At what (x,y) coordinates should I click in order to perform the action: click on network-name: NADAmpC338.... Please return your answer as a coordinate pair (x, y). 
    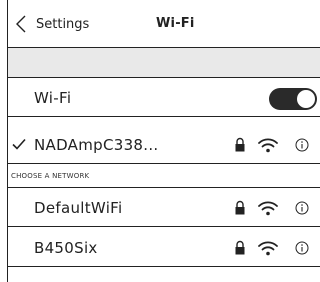
    Looking at the image, I should click on (96, 144).